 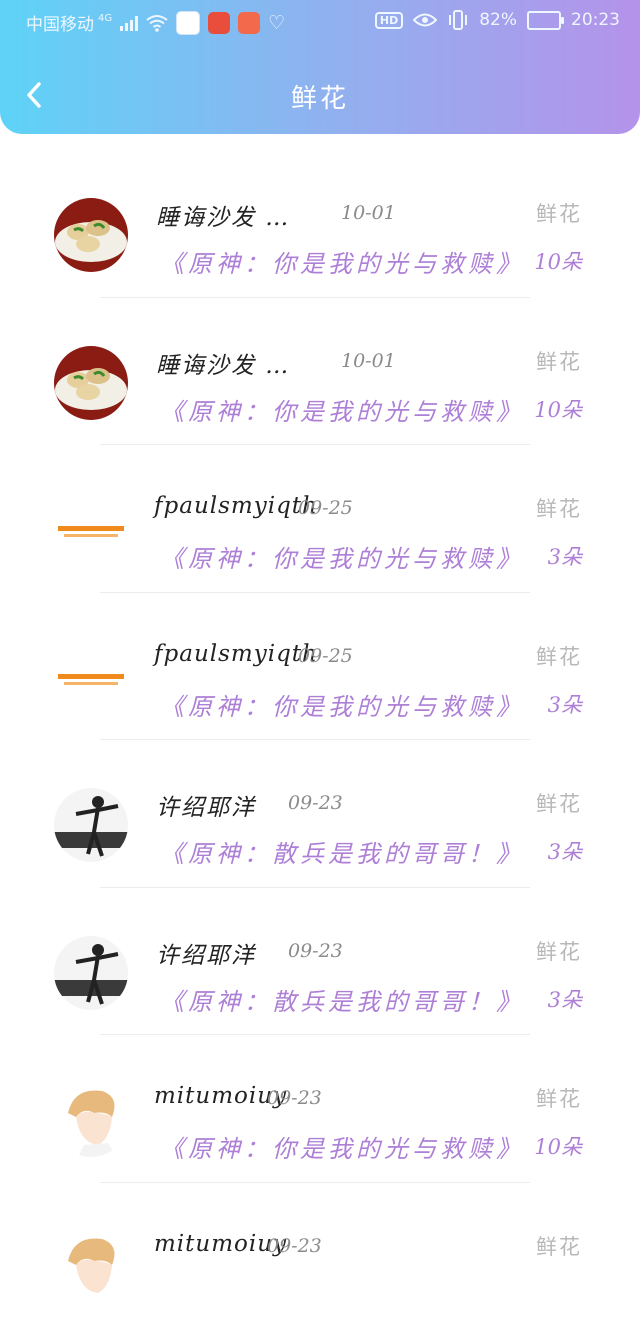 I want to click on status-bar: 中国移动 4G ♡ HD 82% 20:23, so click(x=320, y=21).